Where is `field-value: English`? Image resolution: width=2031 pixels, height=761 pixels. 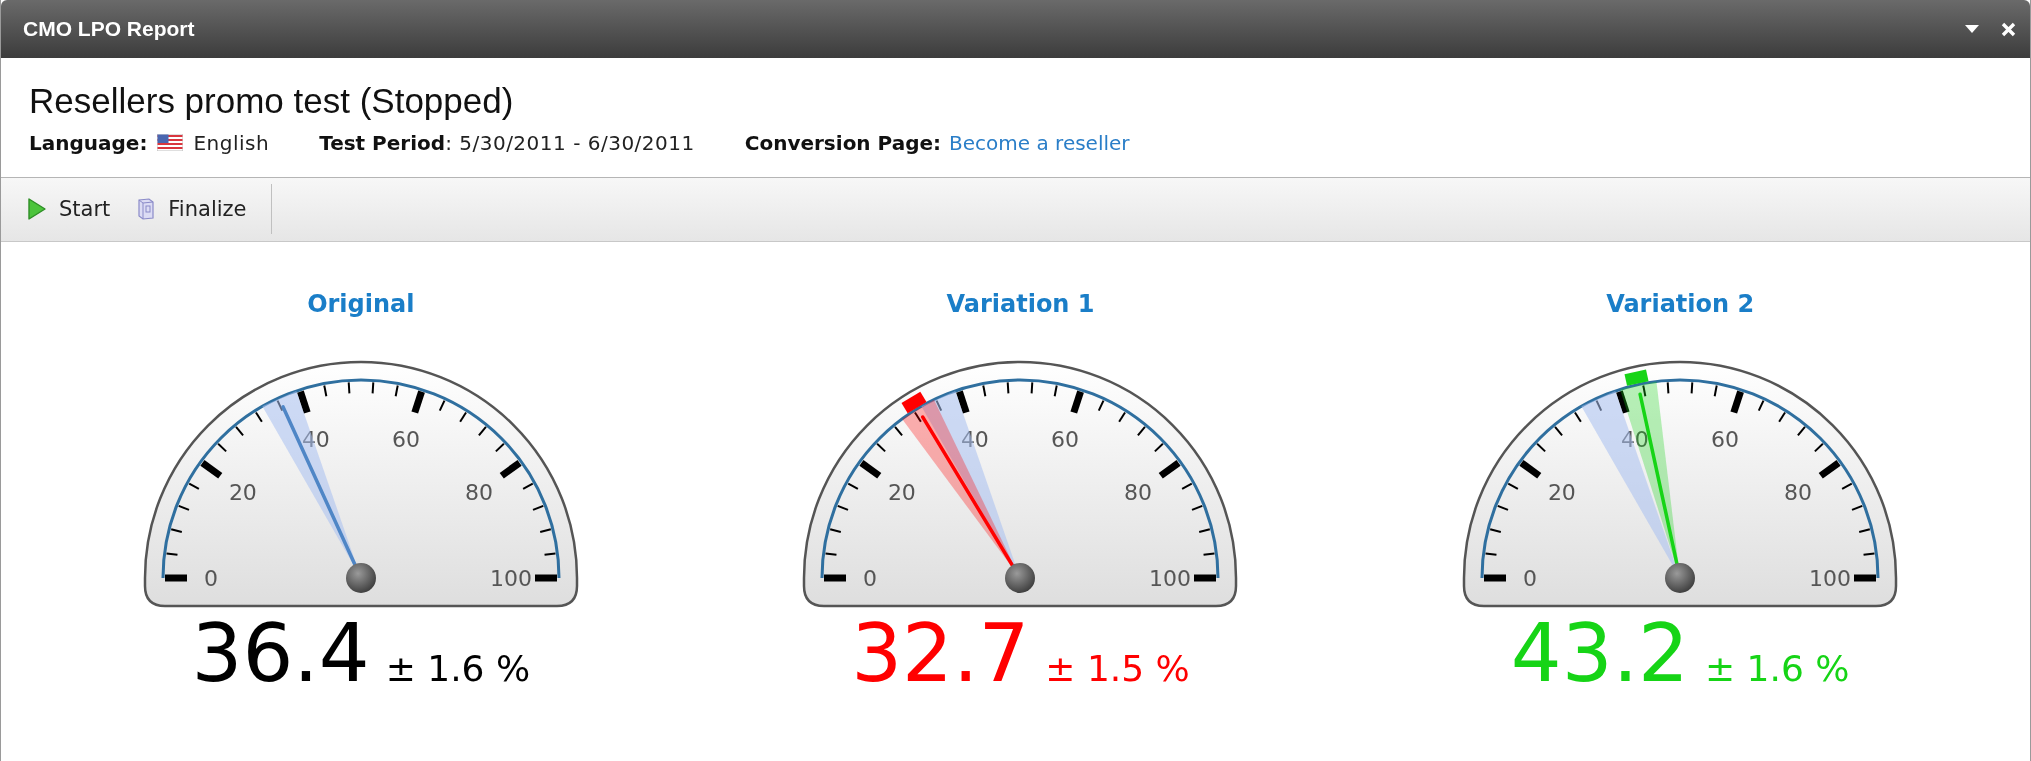 field-value: English is located at coordinates (231, 142).